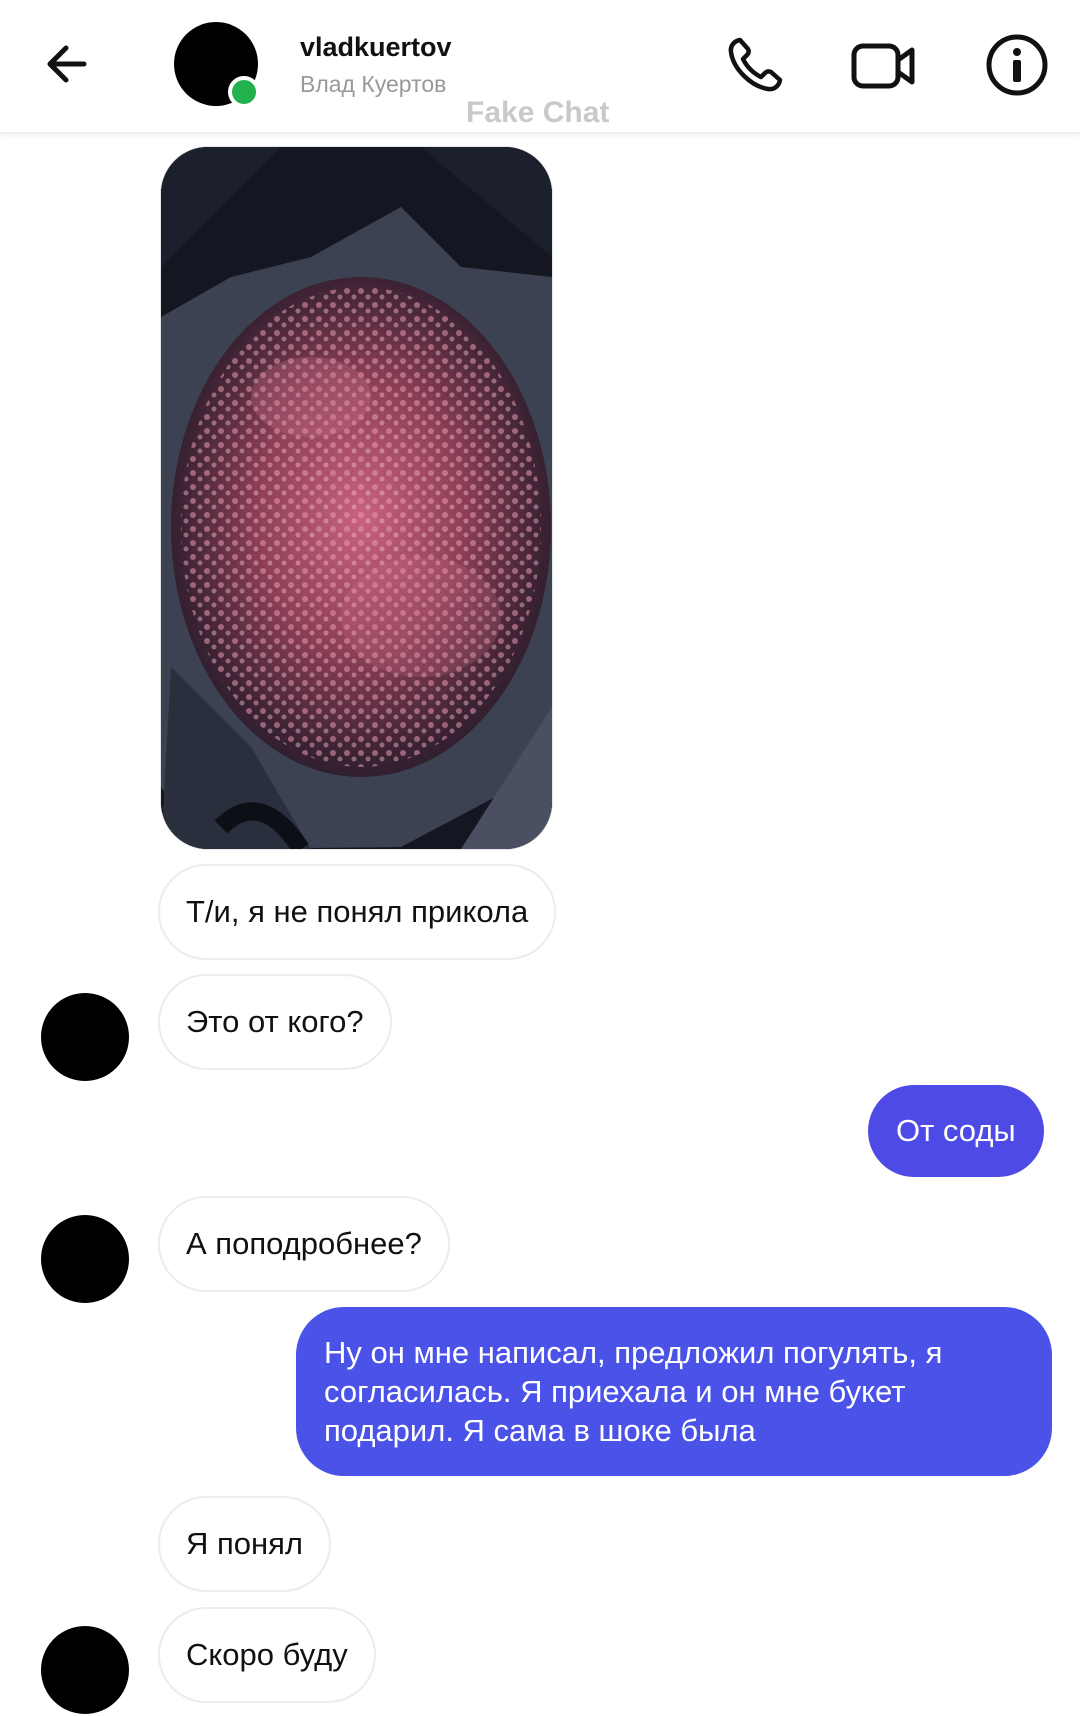 This screenshot has width=1080, height=1716. What do you see at coordinates (376, 47) in the screenshot?
I see `contact-username: vladkuertov` at bounding box center [376, 47].